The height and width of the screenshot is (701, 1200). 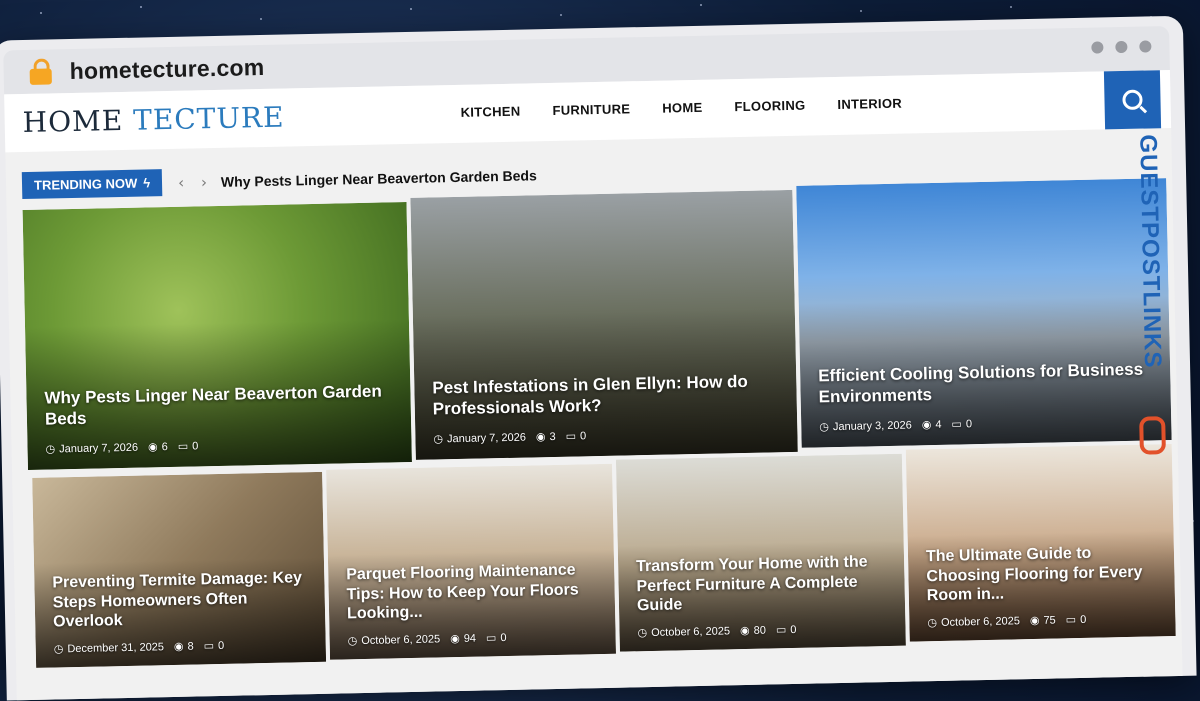 What do you see at coordinates (872, 425) in the screenshot?
I see `card-date: January 3, 2026` at bounding box center [872, 425].